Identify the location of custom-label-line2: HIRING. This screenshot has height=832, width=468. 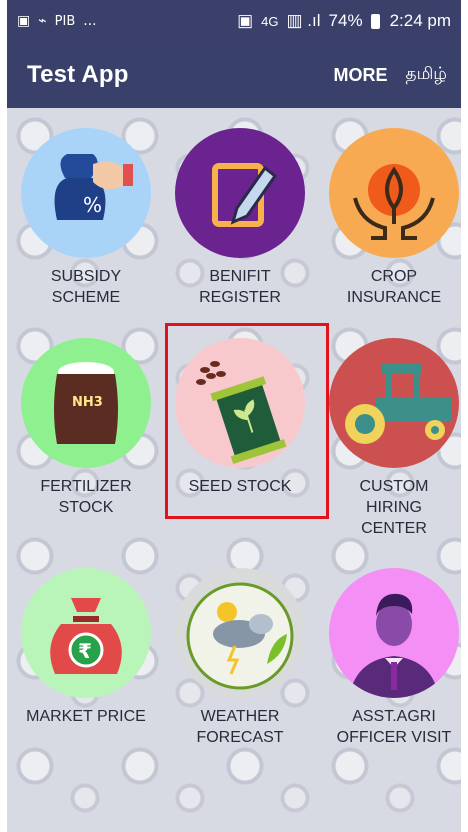
(393, 507).